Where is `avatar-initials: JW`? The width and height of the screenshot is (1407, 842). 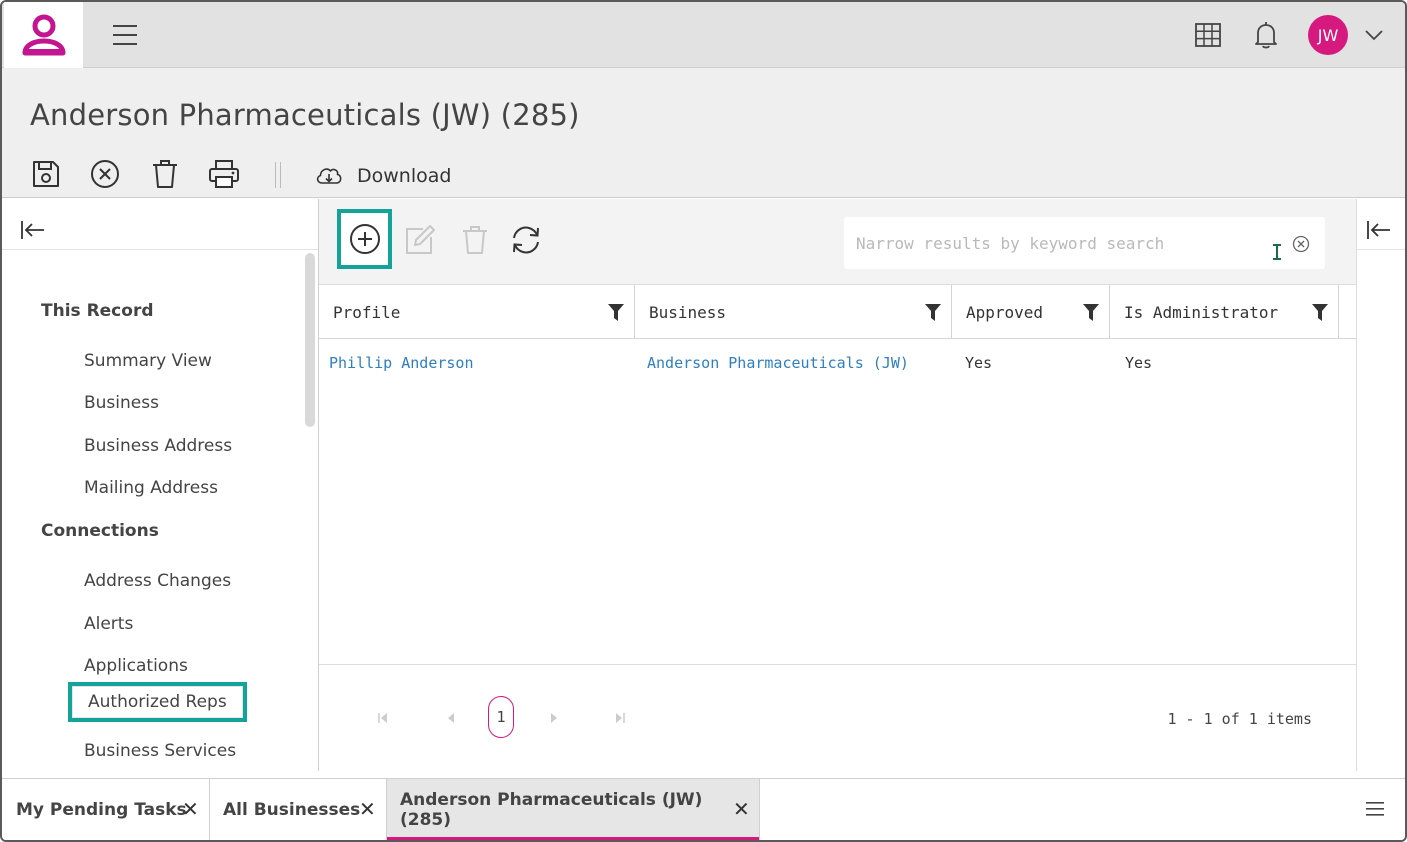 avatar-initials: JW is located at coordinates (1328, 35).